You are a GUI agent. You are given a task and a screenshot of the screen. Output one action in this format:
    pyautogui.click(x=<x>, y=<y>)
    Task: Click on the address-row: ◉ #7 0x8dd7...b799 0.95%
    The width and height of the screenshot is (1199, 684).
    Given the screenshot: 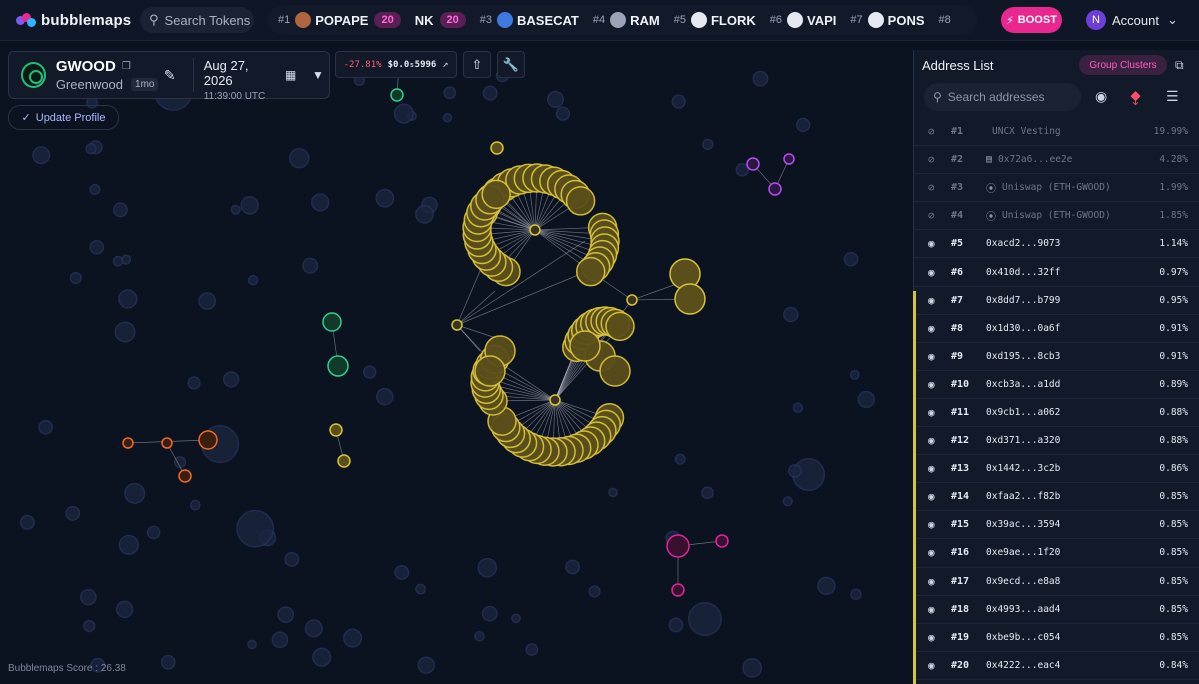 What is the action you would take?
    pyautogui.click(x=1056, y=301)
    